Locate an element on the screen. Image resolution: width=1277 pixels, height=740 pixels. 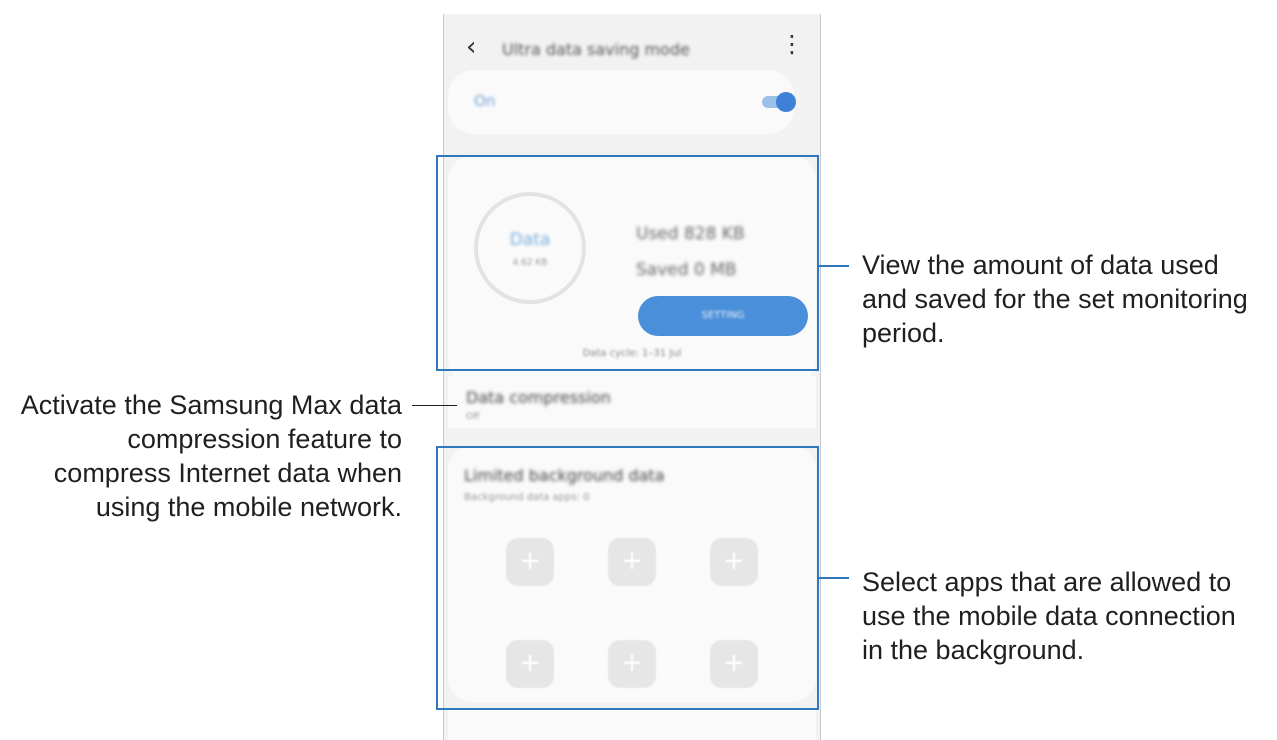
data-compression-item: Data compression Off is located at coordinates (632, 402).